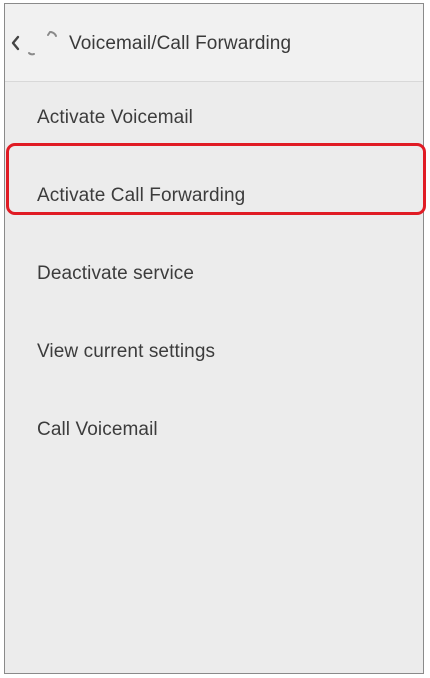 This screenshot has width=430, height=678. I want to click on menu-item-label: Deactivate service, so click(116, 273).